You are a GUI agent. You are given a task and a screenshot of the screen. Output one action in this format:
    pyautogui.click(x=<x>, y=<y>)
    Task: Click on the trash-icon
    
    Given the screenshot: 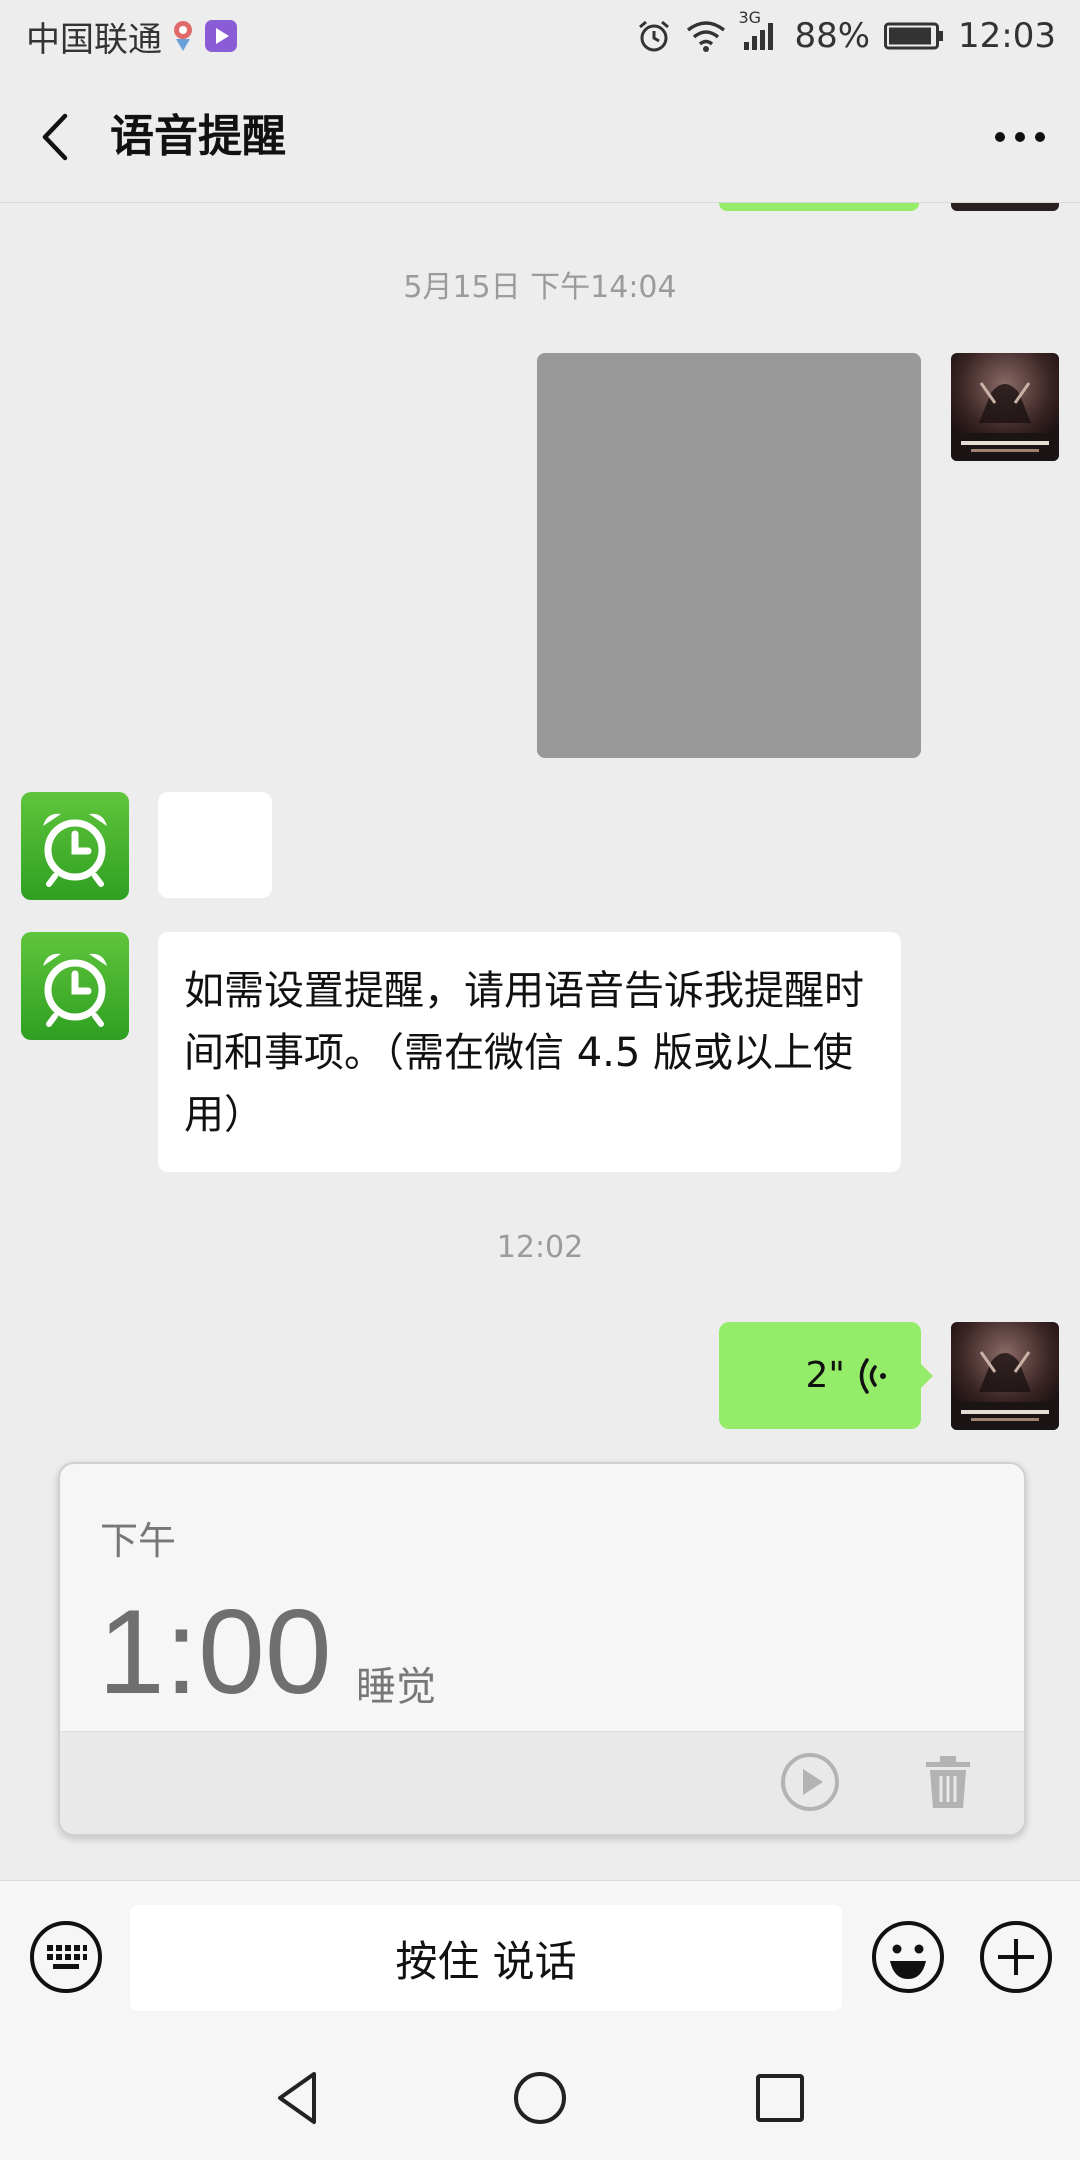 What is the action you would take?
    pyautogui.click(x=948, y=1782)
    